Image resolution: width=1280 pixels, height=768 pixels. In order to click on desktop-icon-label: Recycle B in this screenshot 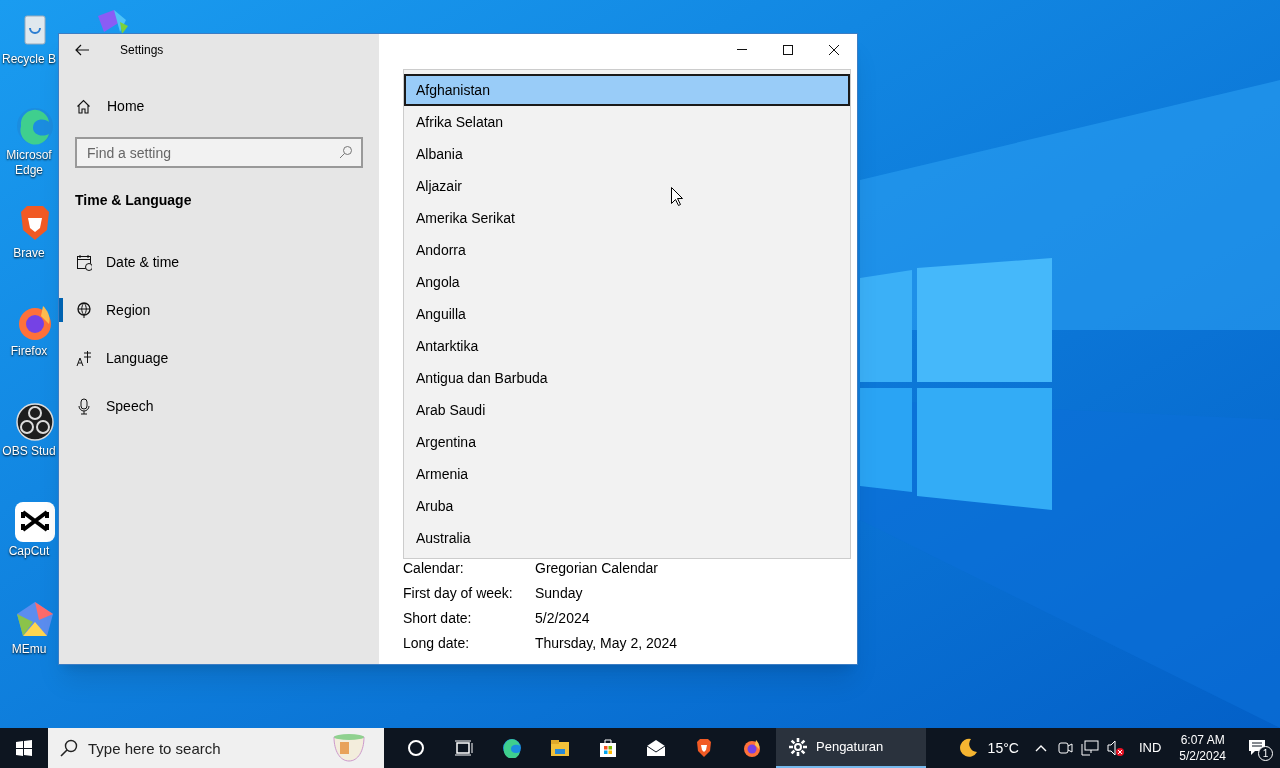, I will do `click(29, 59)`.